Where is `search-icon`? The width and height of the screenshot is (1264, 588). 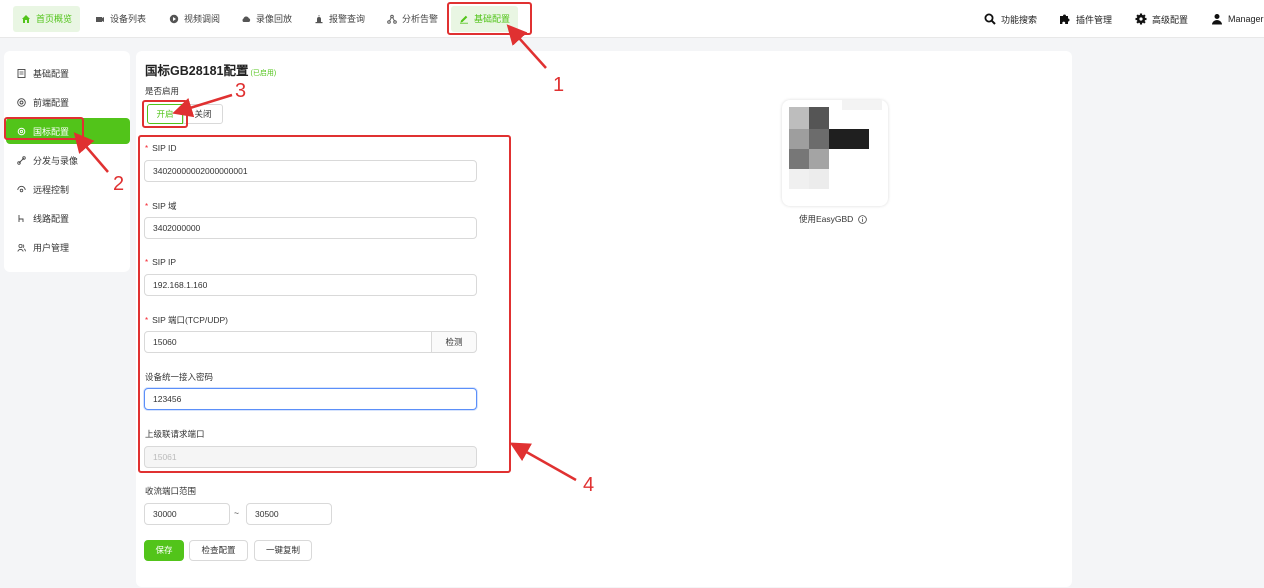 search-icon is located at coordinates (990, 19).